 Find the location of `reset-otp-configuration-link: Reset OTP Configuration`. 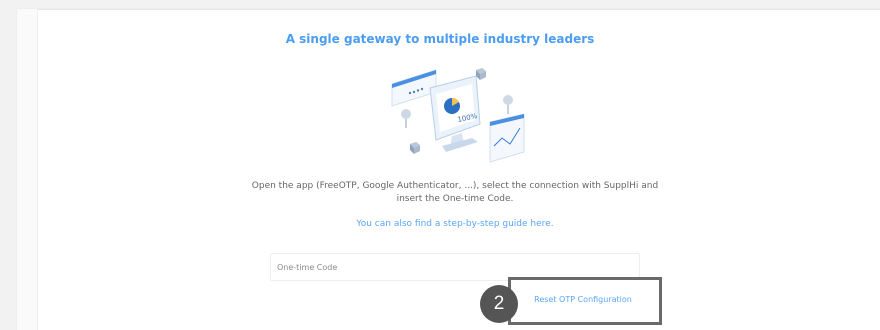

reset-otp-configuration-link: Reset OTP Configuration is located at coordinates (583, 299).